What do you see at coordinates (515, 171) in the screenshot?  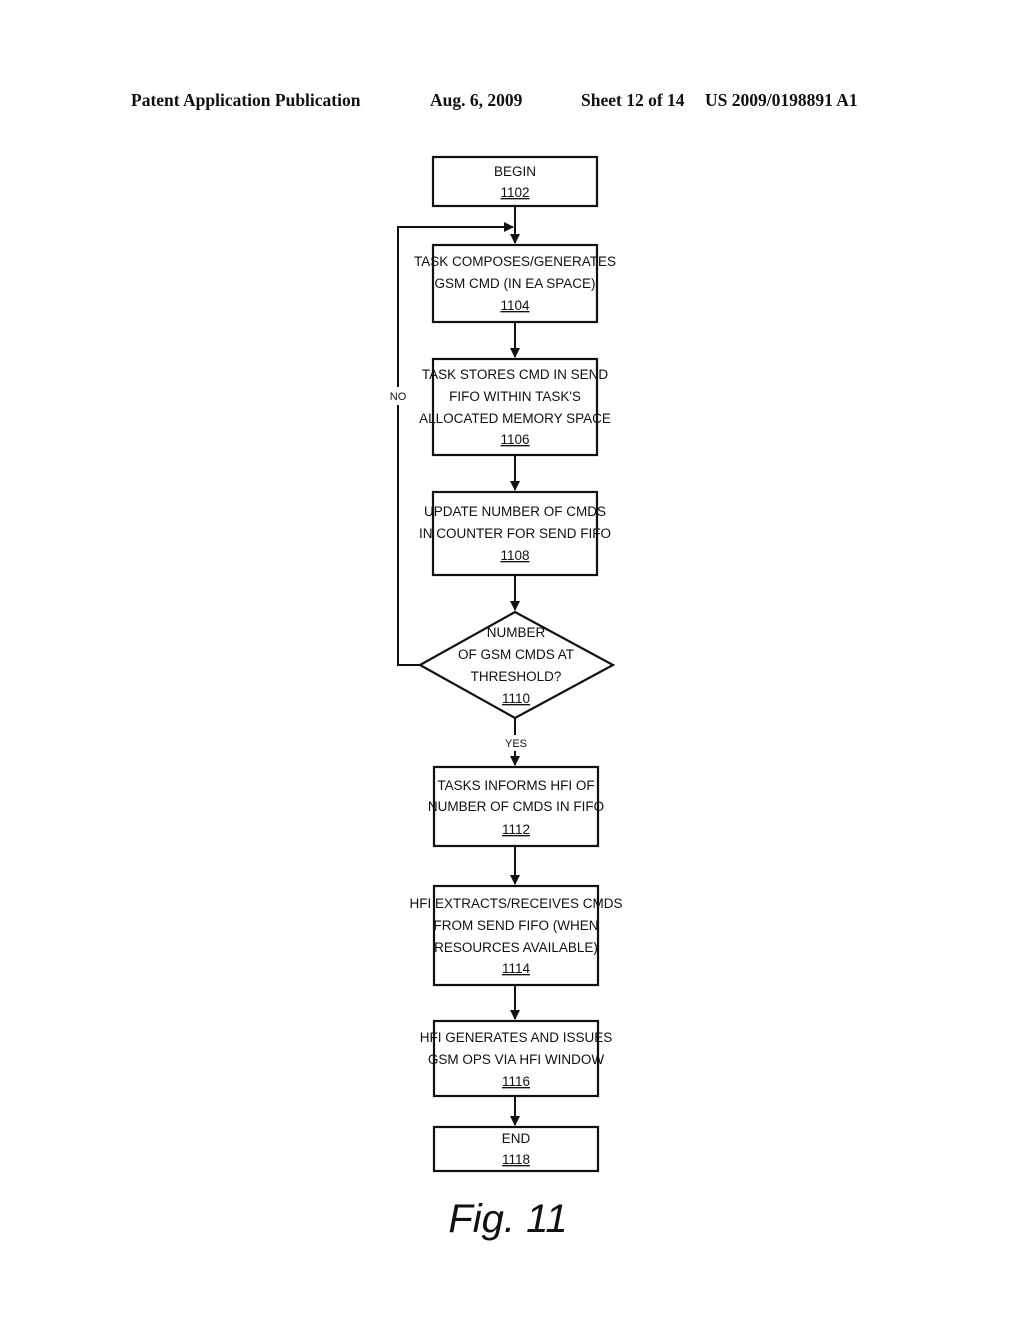 I see `node-text: BEGIN` at bounding box center [515, 171].